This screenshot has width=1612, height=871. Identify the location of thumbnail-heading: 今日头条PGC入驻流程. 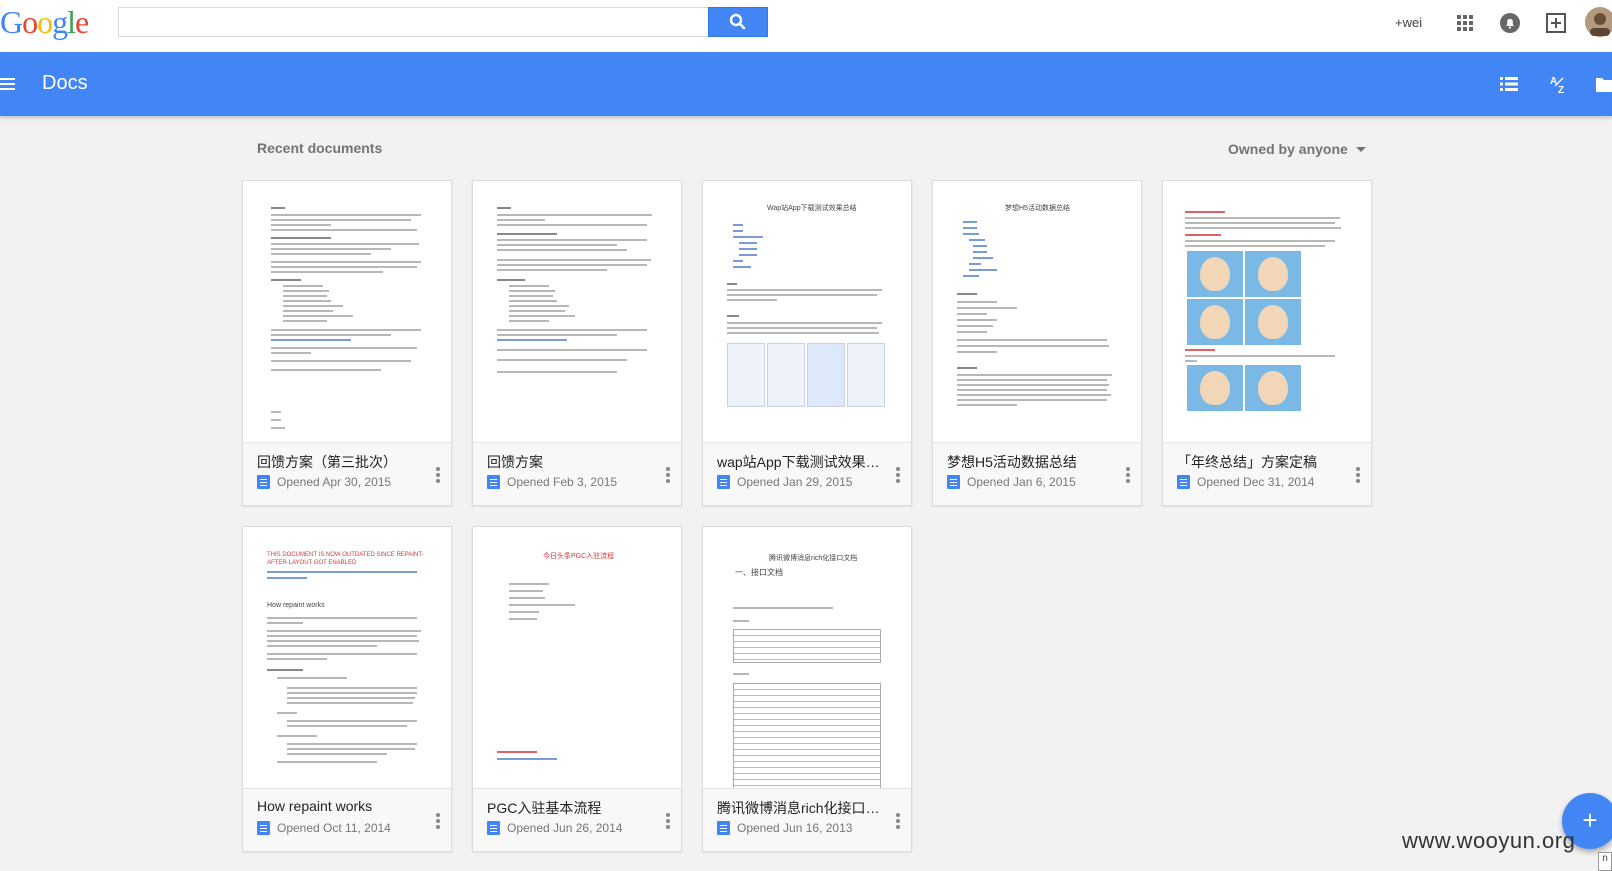
(579, 556).